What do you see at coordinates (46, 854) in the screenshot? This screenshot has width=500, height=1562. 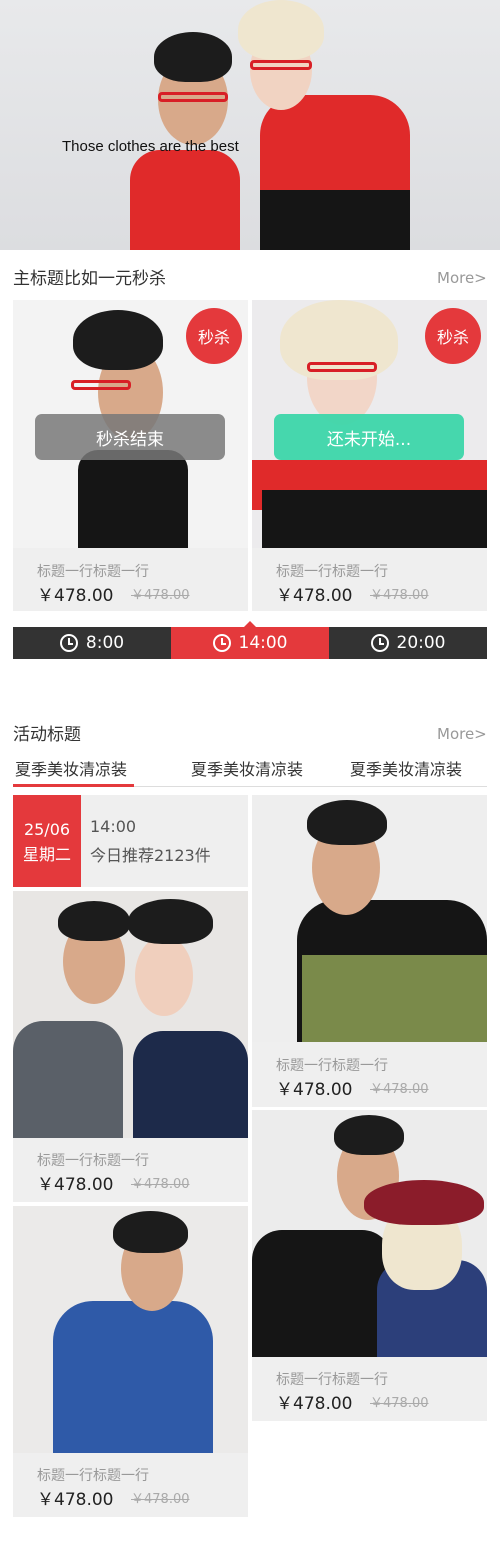 I see `date-weekday: 星期二` at bounding box center [46, 854].